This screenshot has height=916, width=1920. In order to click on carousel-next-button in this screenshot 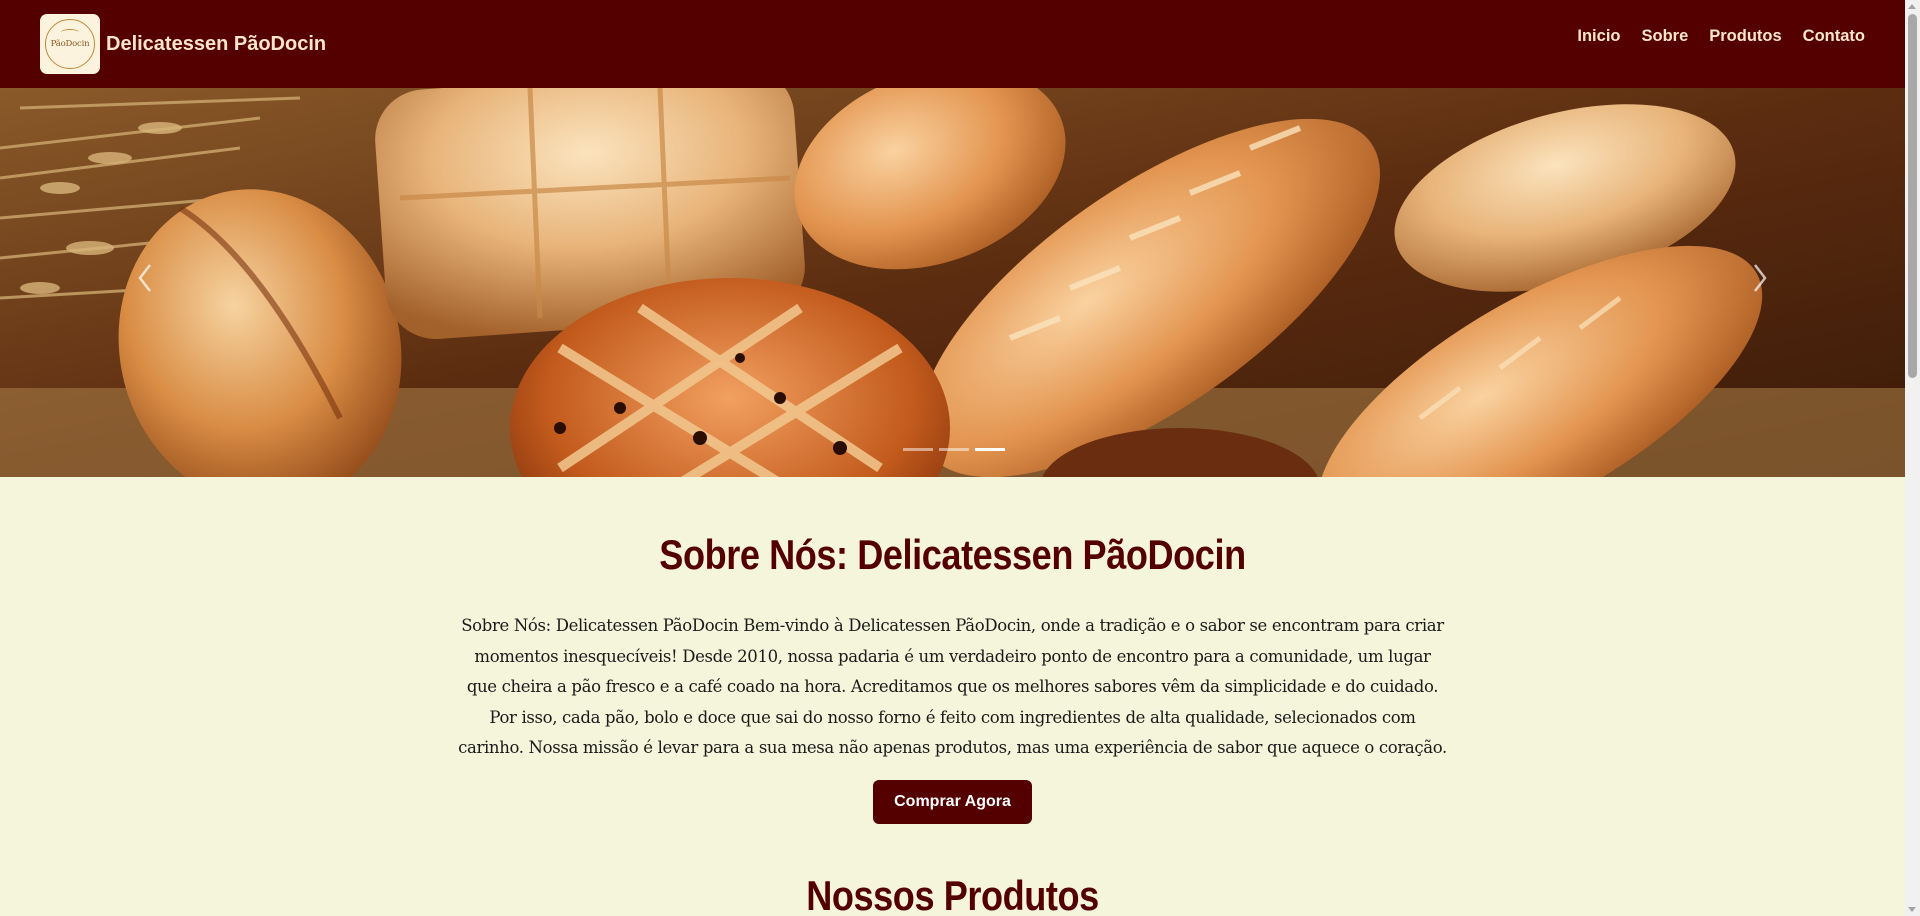, I will do `click(1760, 278)`.